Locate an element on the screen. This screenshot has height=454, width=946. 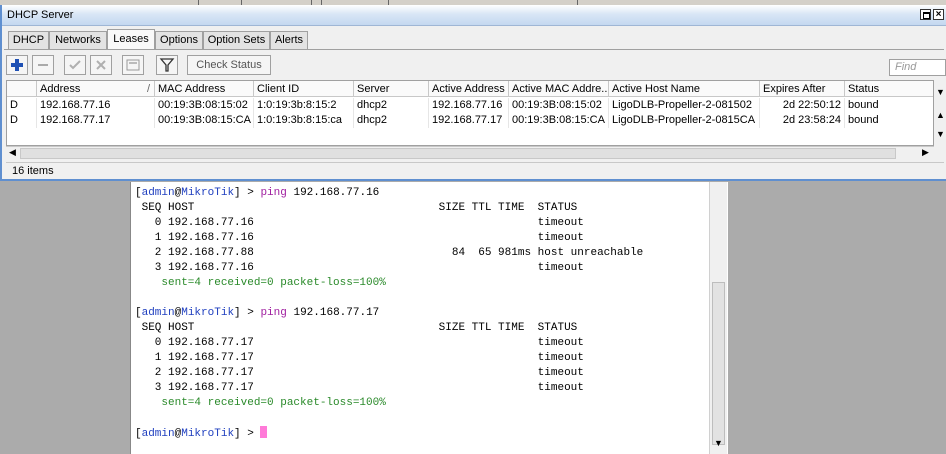
restore-icon is located at coordinates (925, 14).